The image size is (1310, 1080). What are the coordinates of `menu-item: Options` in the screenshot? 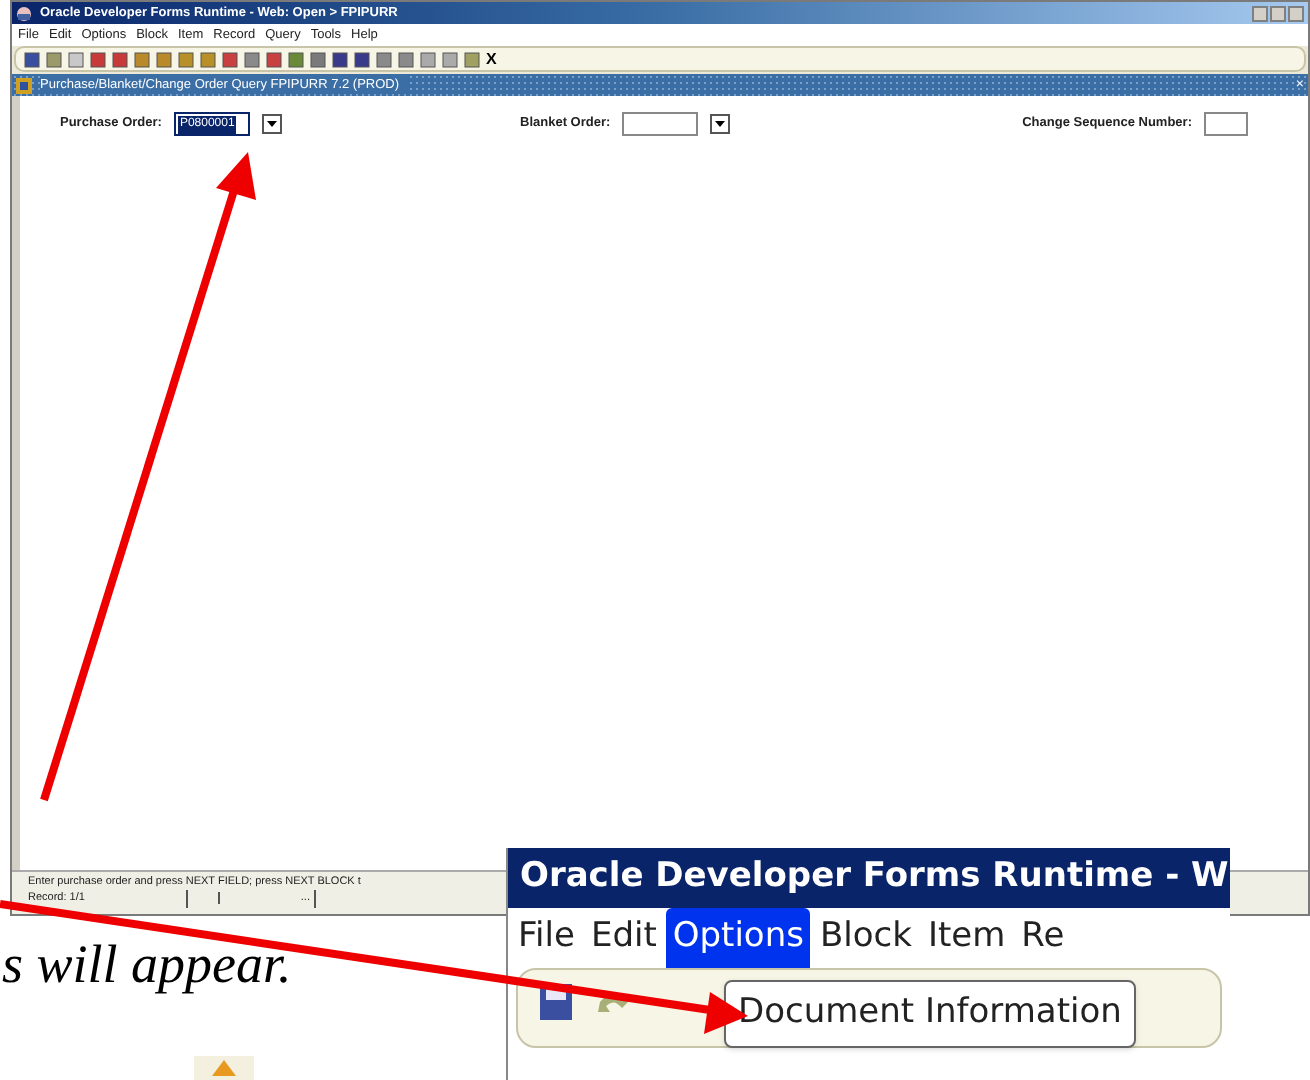 It's located at (738, 938).